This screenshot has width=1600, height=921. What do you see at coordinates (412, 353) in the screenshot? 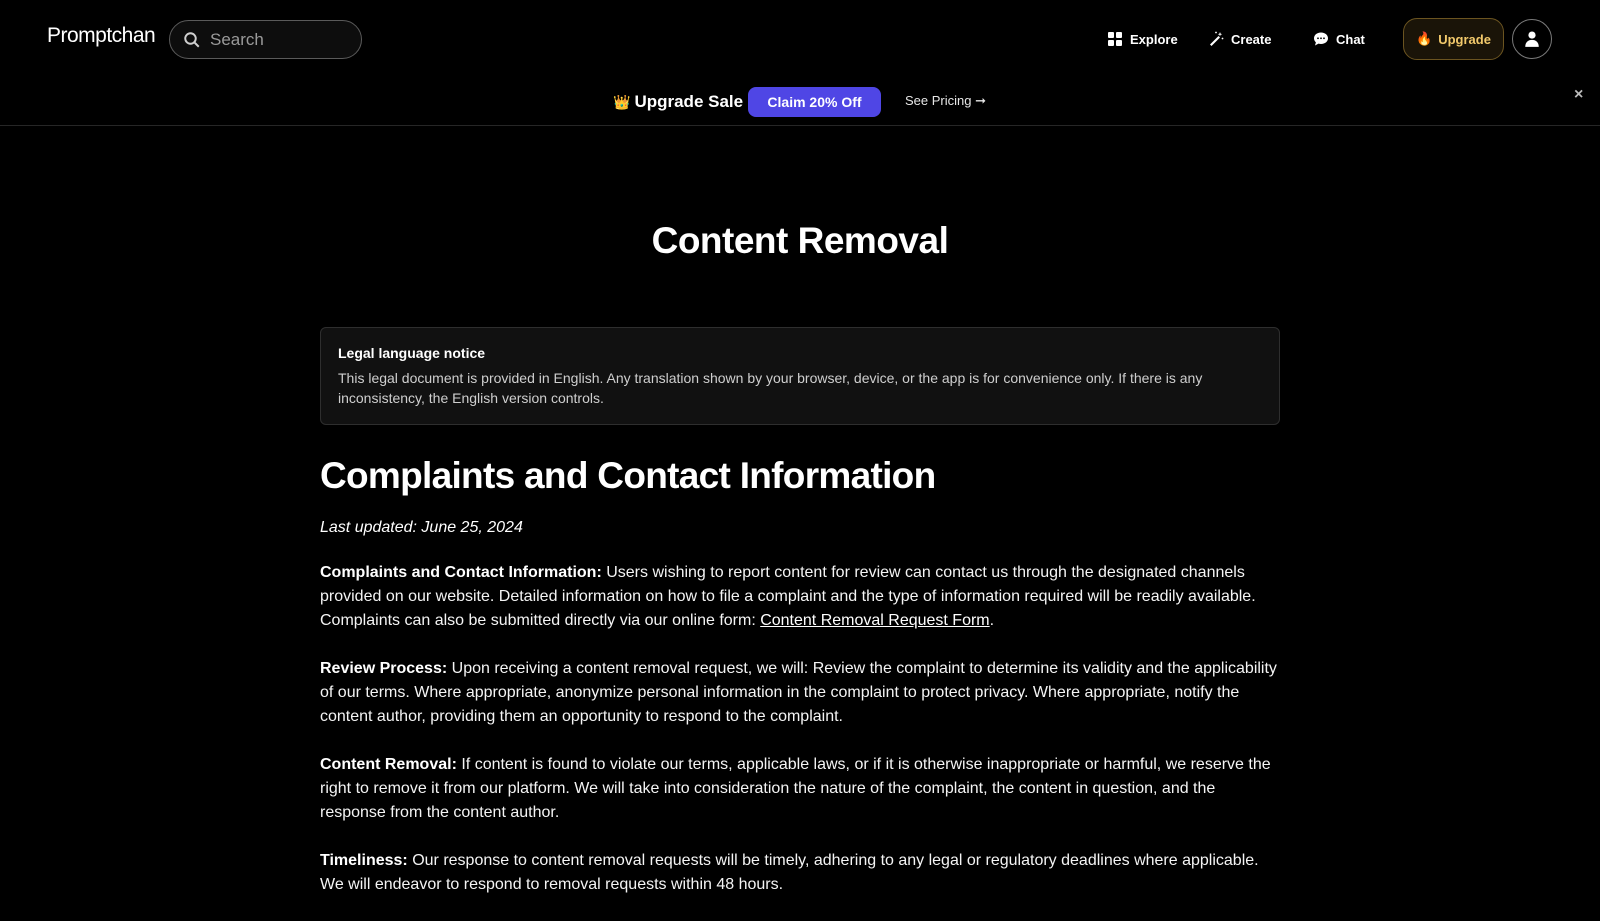
I see `notice-title: Legal language notice` at bounding box center [412, 353].